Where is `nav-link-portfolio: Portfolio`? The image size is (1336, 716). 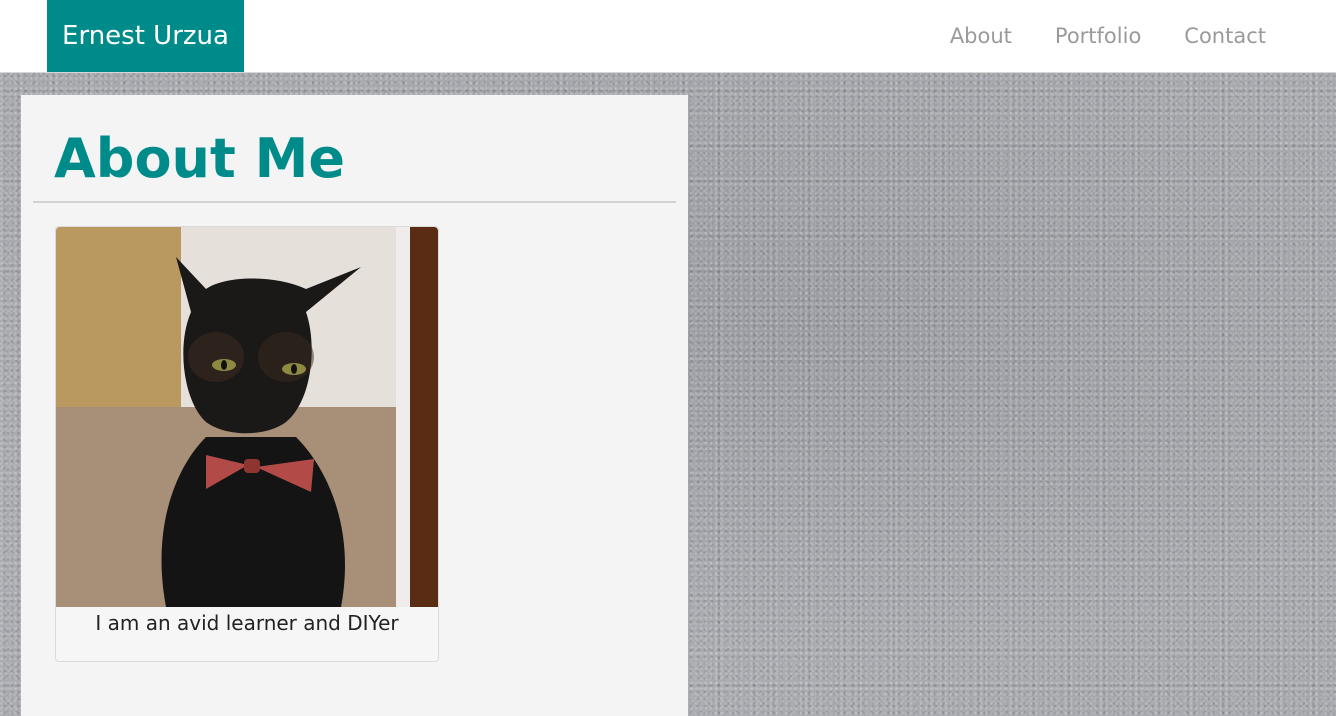
nav-link-portfolio: Portfolio is located at coordinates (1098, 36).